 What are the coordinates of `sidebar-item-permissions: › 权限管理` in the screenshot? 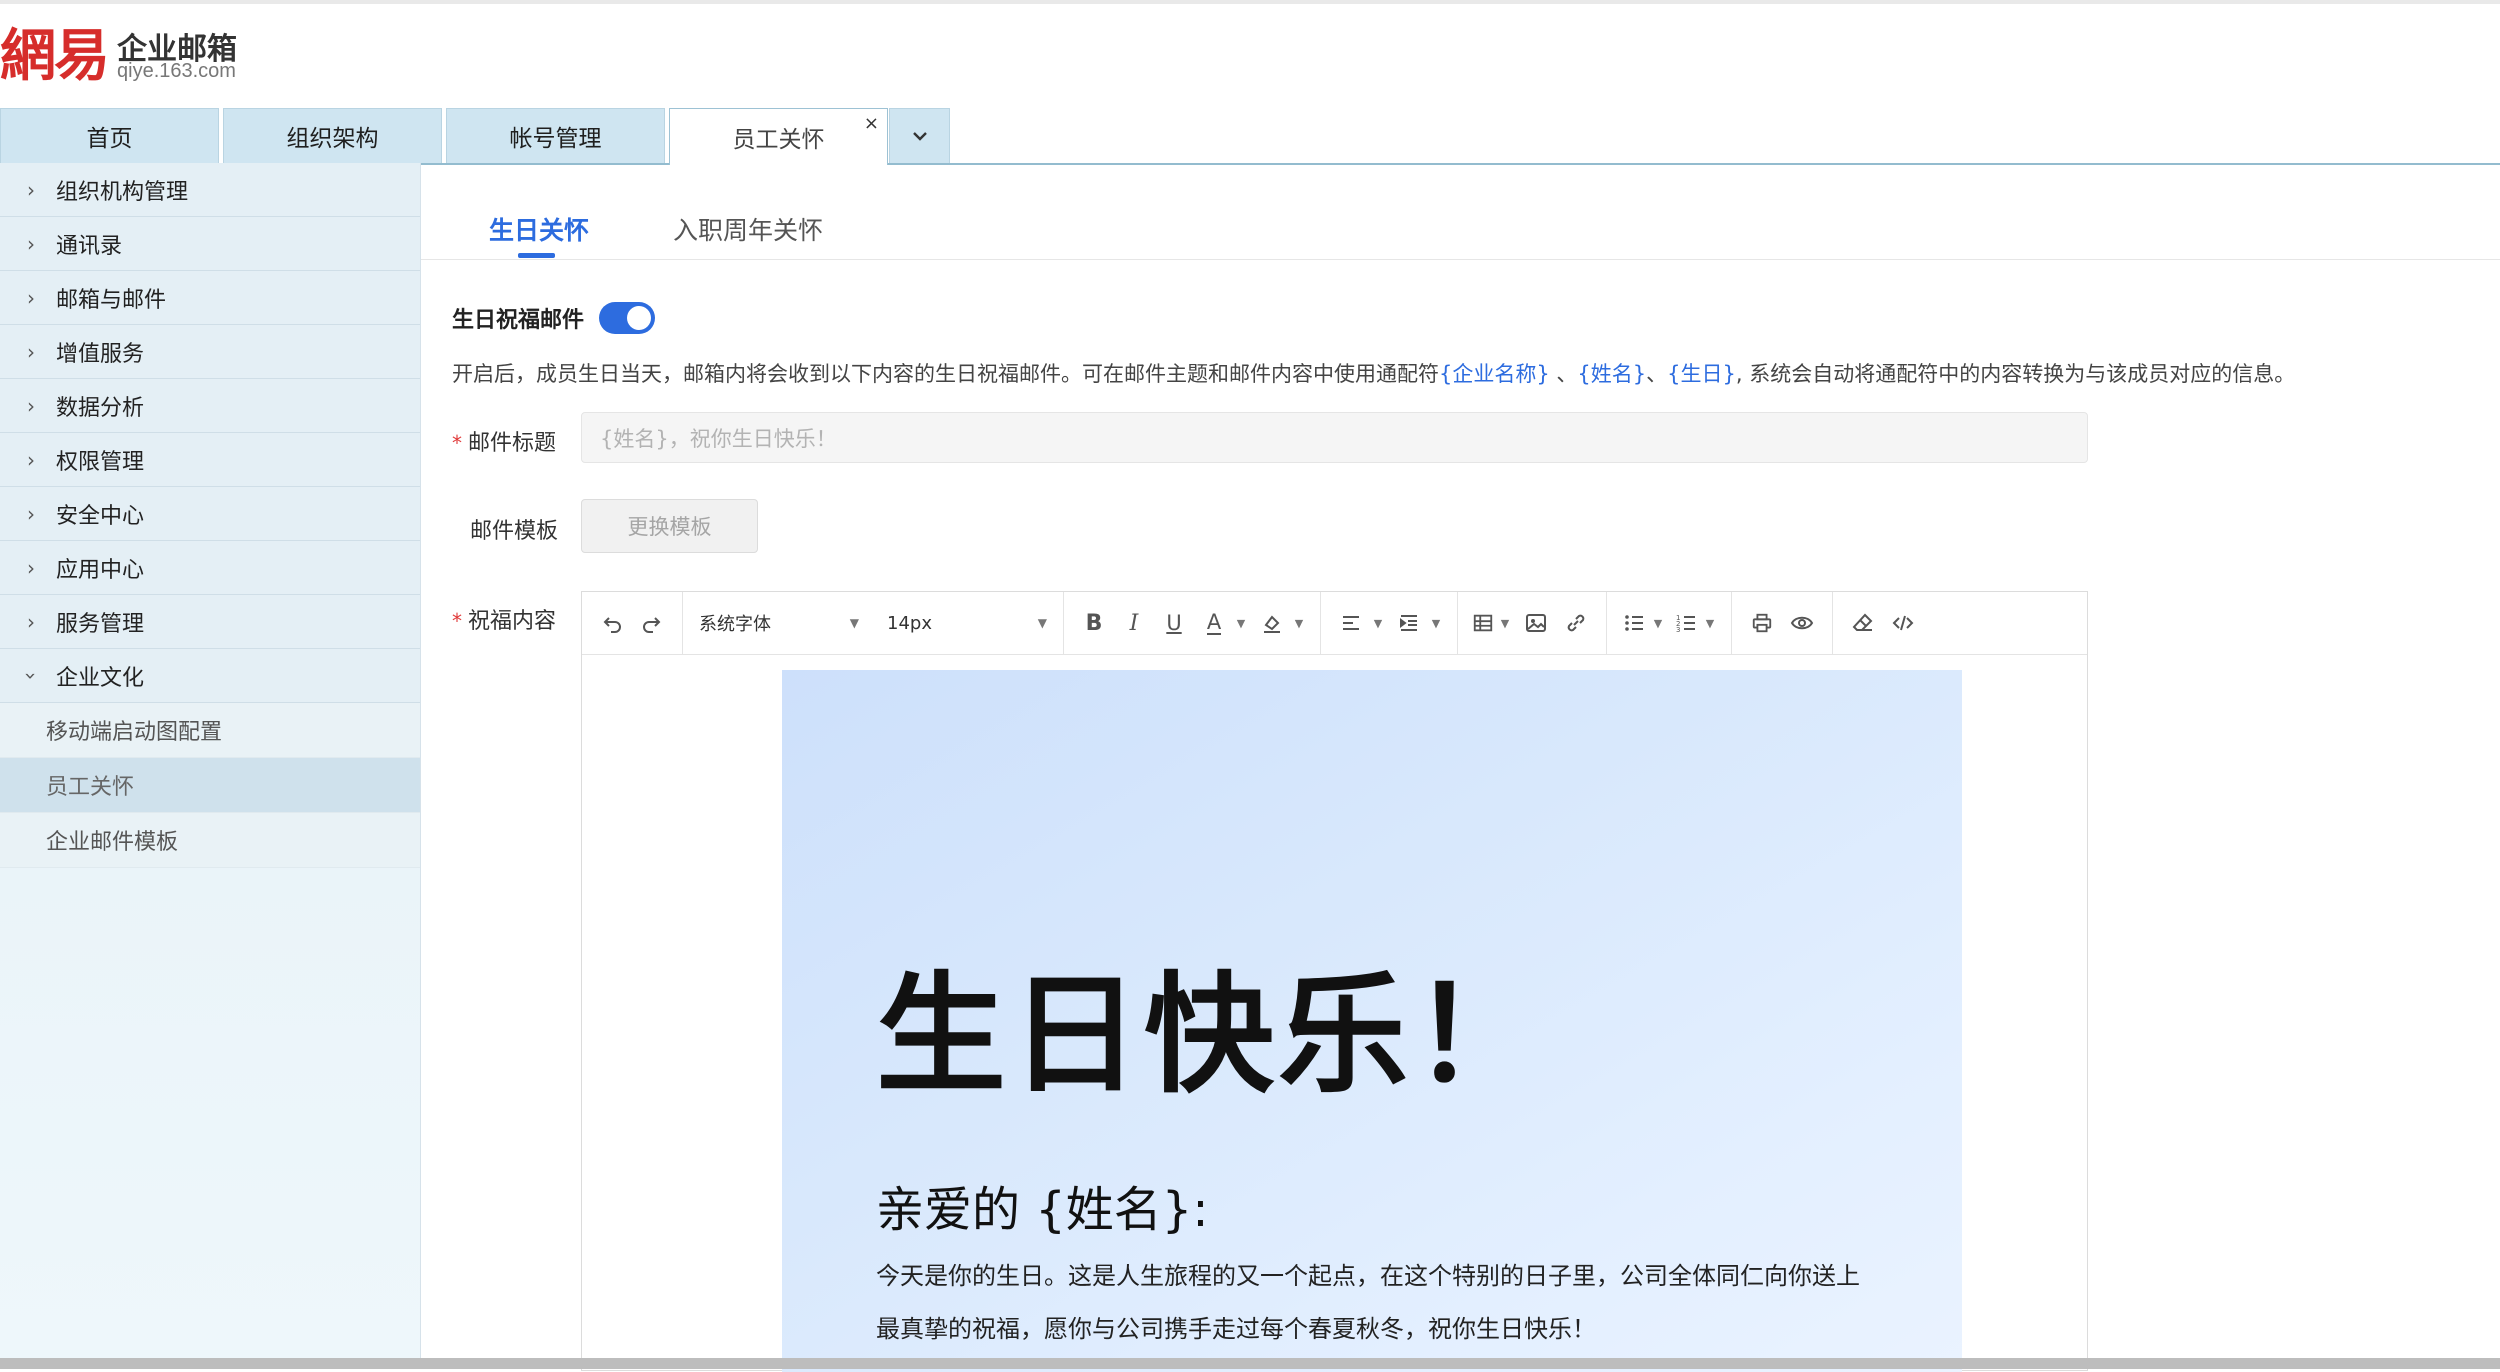 It's located at (210, 460).